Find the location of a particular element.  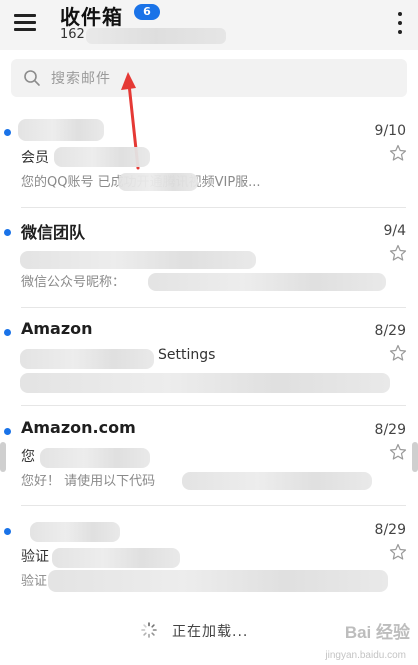

mail-date: 9/10 is located at coordinates (390, 131).